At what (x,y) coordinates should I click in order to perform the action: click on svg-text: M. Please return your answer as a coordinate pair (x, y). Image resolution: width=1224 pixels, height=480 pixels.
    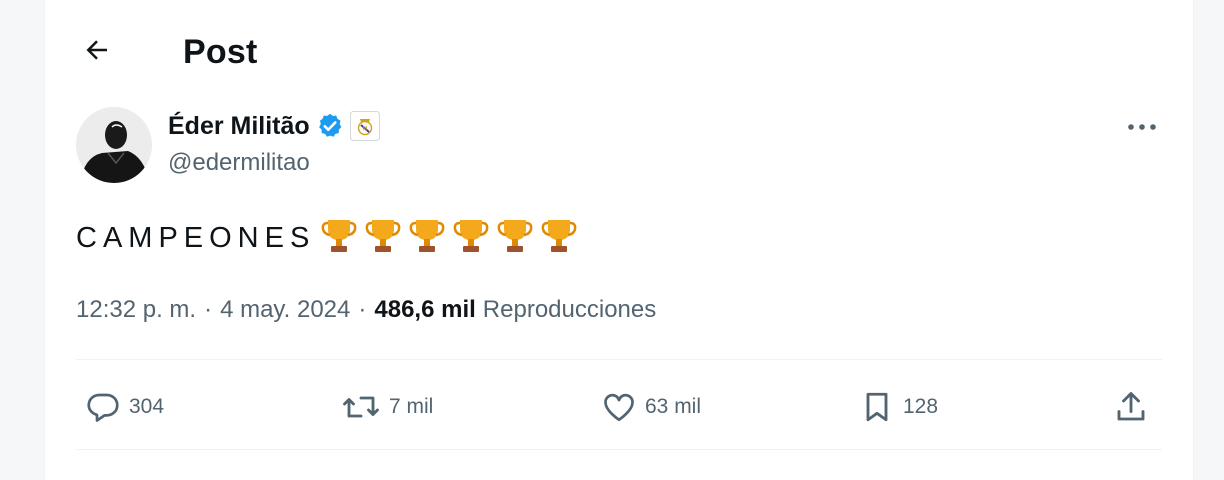
    Looking at the image, I should click on (364, 129).